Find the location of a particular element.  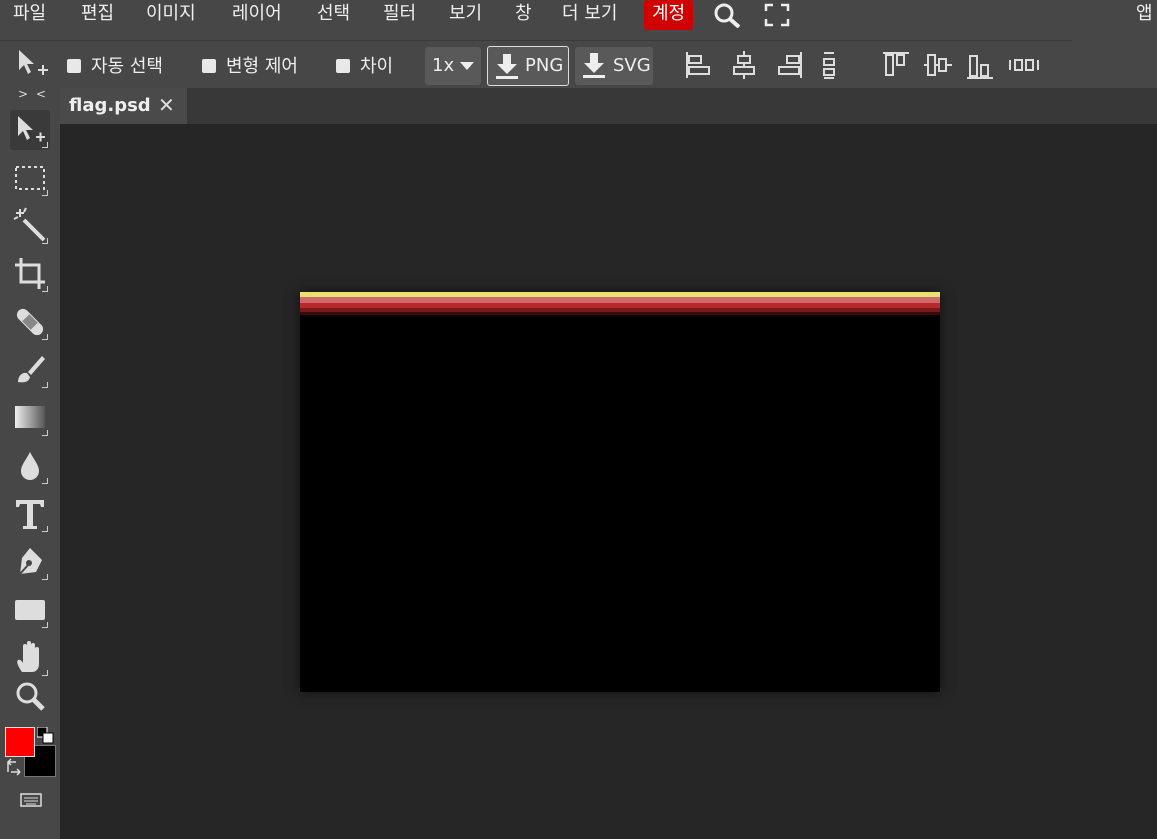

menu-select: 선택 is located at coordinates (333, 15).